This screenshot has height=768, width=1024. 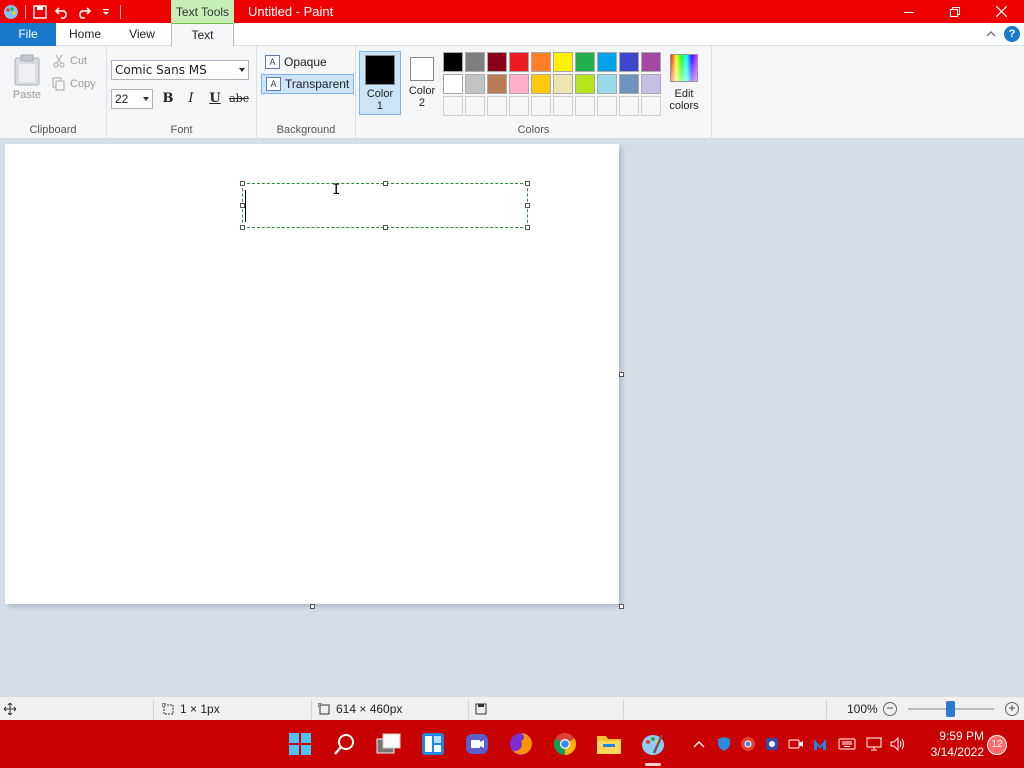 I want to click on file-explorer-button, so click(x=609, y=744).